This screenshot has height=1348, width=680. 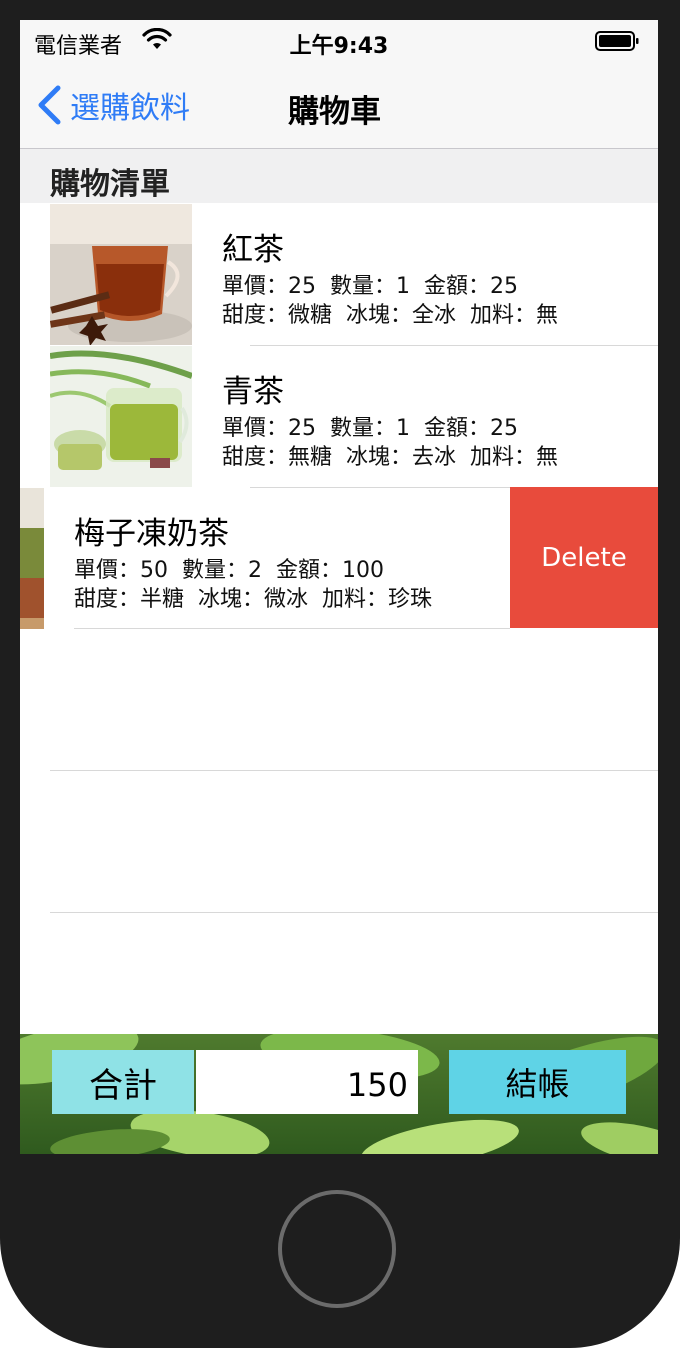 What do you see at coordinates (307, 1082) in the screenshot?
I see `total-amount-field: 150` at bounding box center [307, 1082].